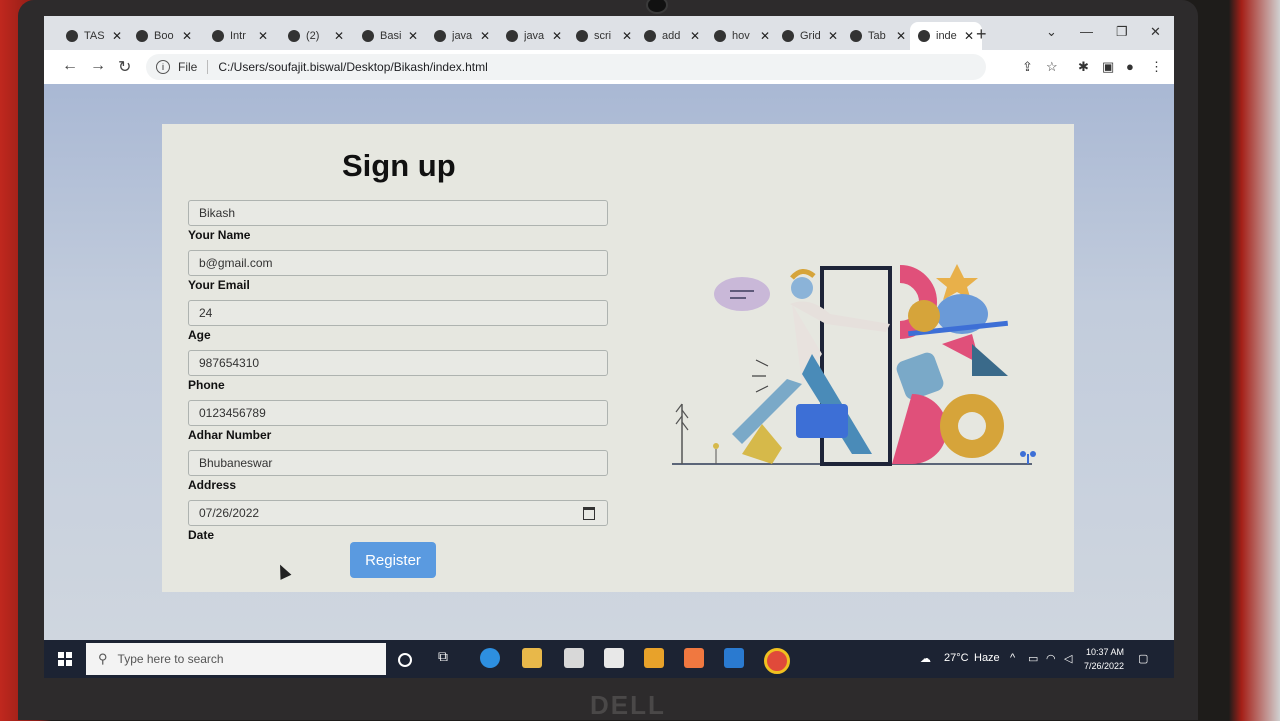 This screenshot has height=721, width=1280. Describe the element at coordinates (574, 658) in the screenshot. I see `store-icon` at that location.